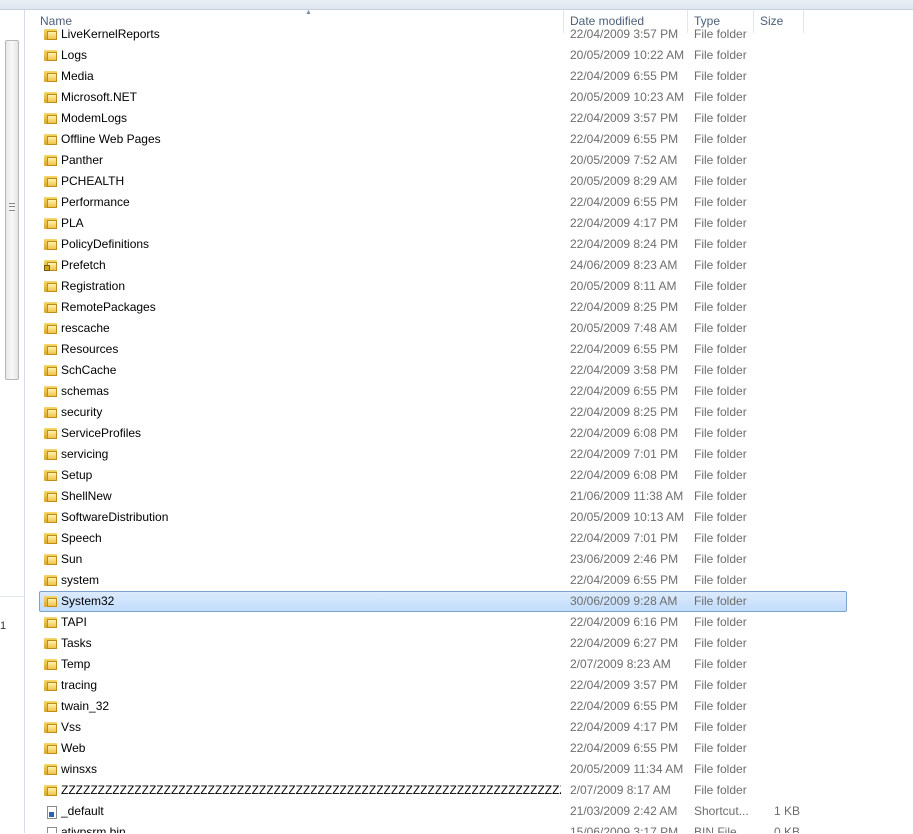 The width and height of the screenshot is (913, 834). I want to click on file-list-row: SchCache 22/04/2009 3:58 PM File folder, so click(443, 370).